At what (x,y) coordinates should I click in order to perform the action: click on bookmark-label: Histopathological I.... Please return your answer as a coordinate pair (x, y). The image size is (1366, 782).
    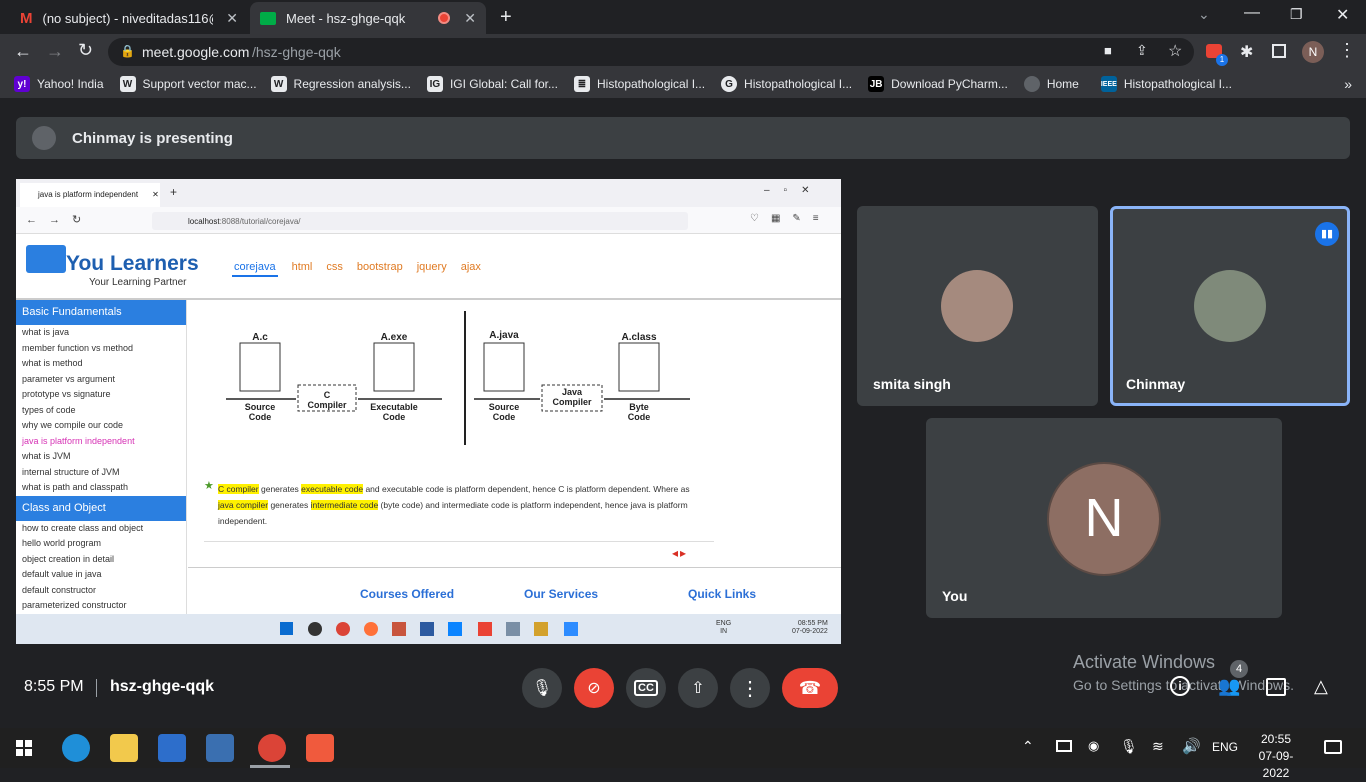
    Looking at the image, I should click on (798, 84).